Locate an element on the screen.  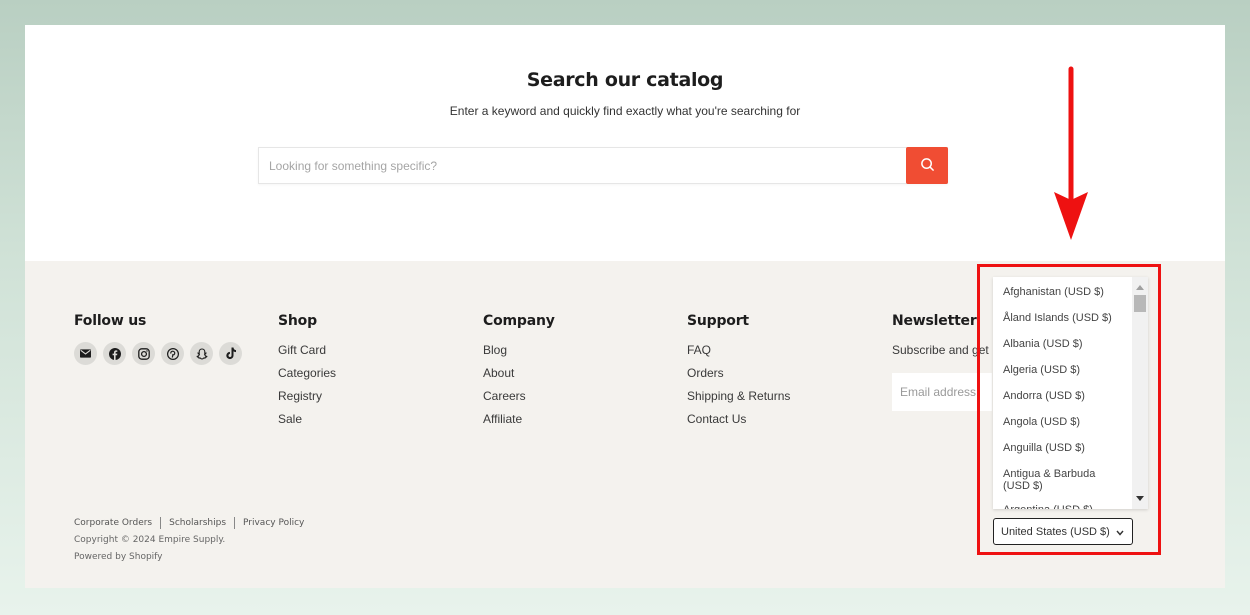
search-button is located at coordinates (927, 165).